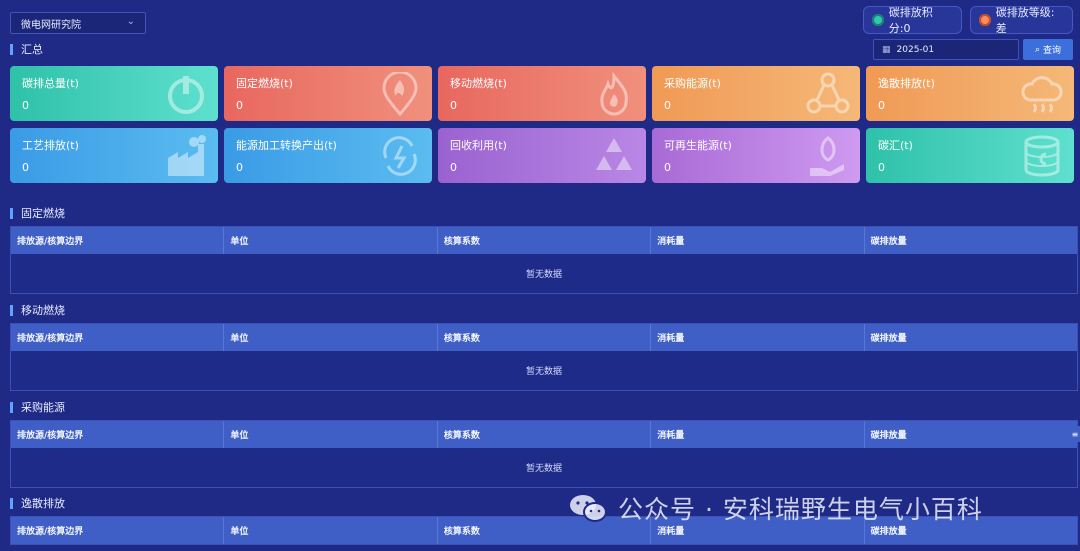 The image size is (1080, 551). What do you see at coordinates (800, 509) in the screenshot?
I see `watermark-text: 公众号 · 安科瑞野生电气小百科` at bounding box center [800, 509].